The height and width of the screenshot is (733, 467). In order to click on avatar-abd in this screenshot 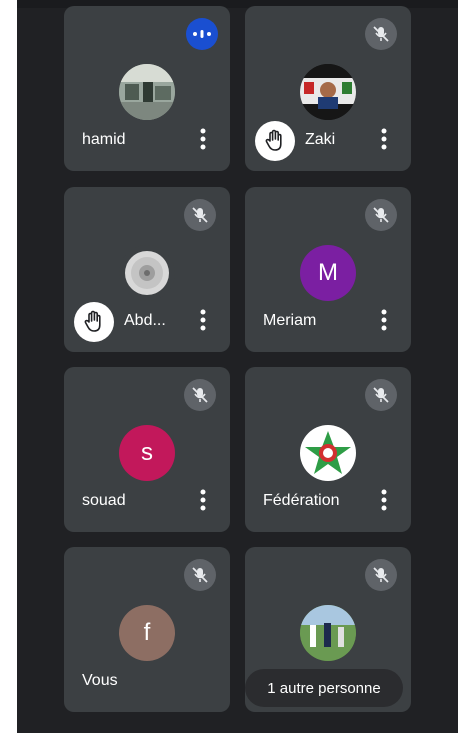, I will do `click(147, 273)`.